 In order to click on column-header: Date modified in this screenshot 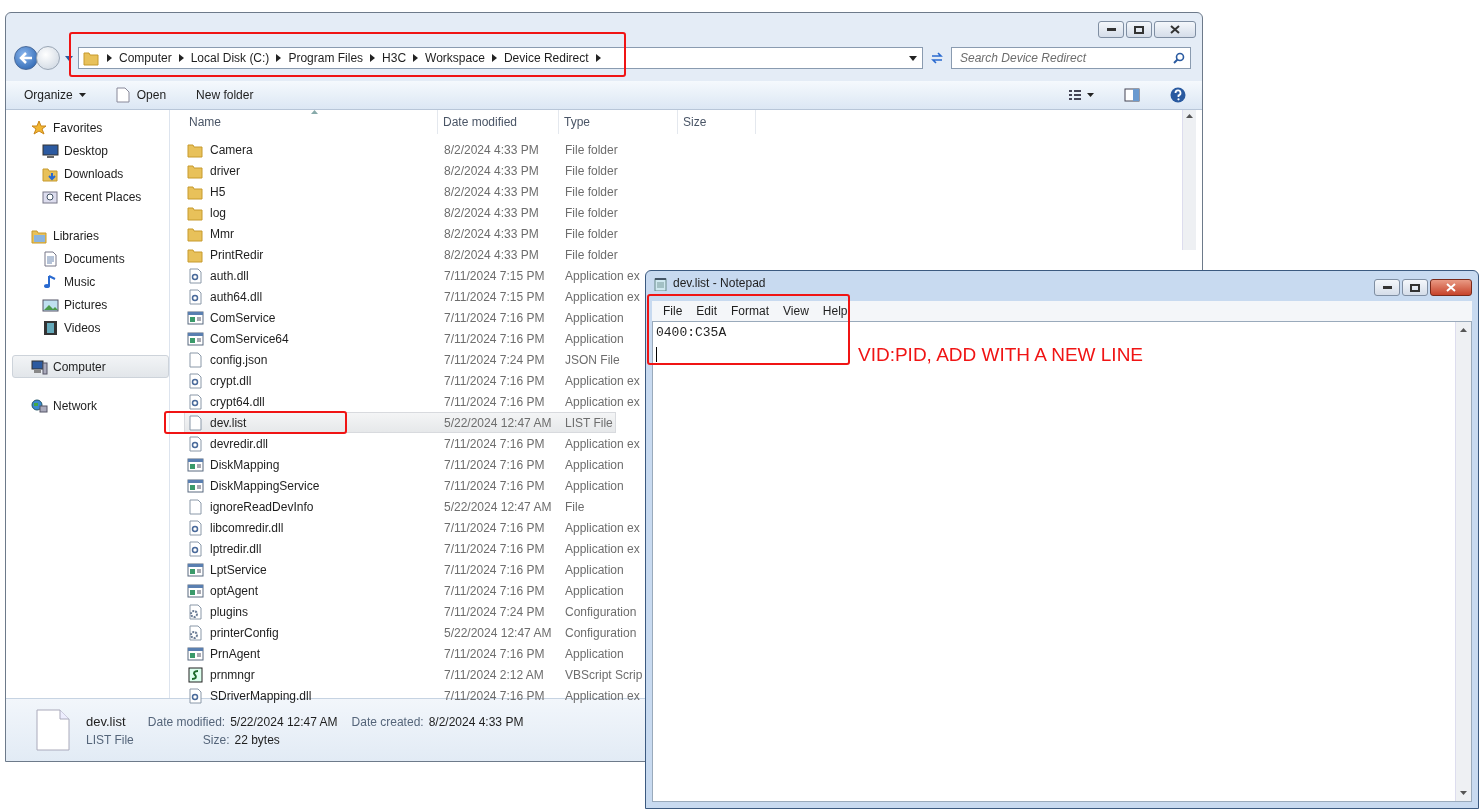, I will do `click(498, 122)`.